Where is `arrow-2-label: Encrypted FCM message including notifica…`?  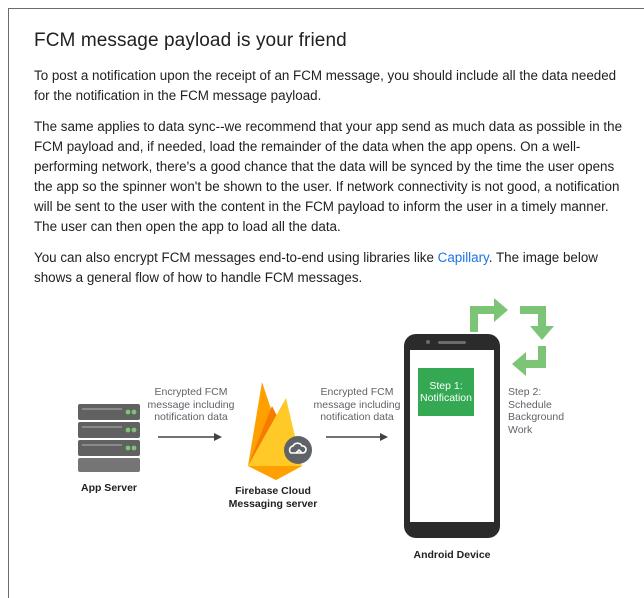
arrow-2-label: Encrypted FCM message including notifica… is located at coordinates (357, 404).